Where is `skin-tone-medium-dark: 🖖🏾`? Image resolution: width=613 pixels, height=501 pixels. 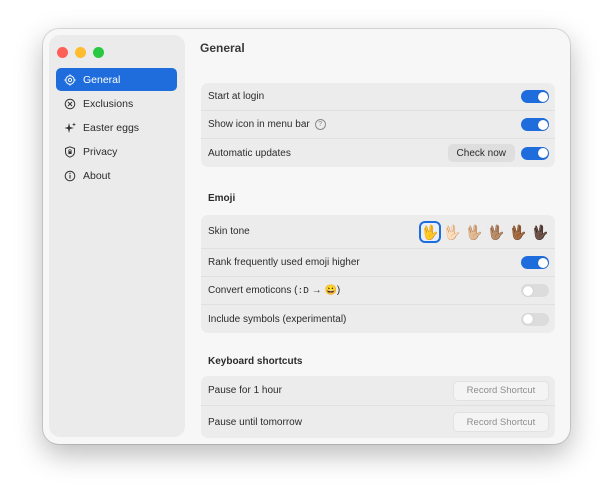
skin-tone-medium-dark: 🖖🏾 is located at coordinates (518, 232).